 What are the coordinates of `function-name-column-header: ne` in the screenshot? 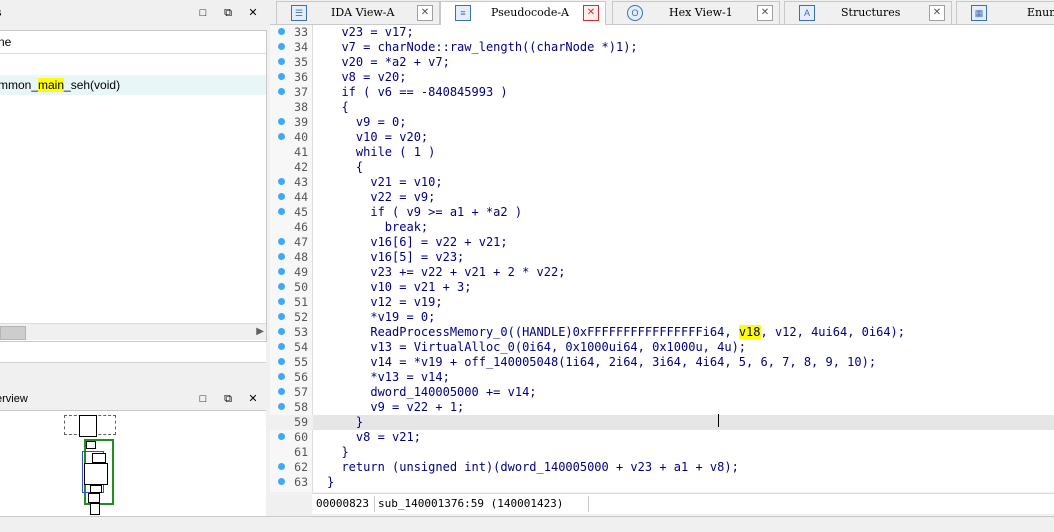 It's located at (133, 42).